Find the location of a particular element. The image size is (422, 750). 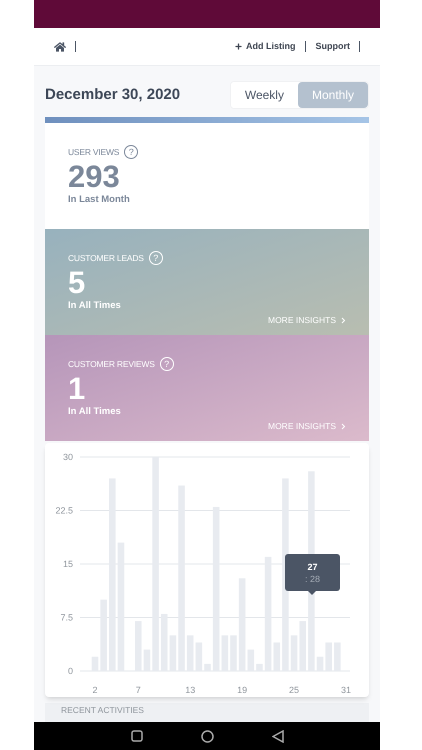

tooltip-value: : 28 is located at coordinates (312, 578).